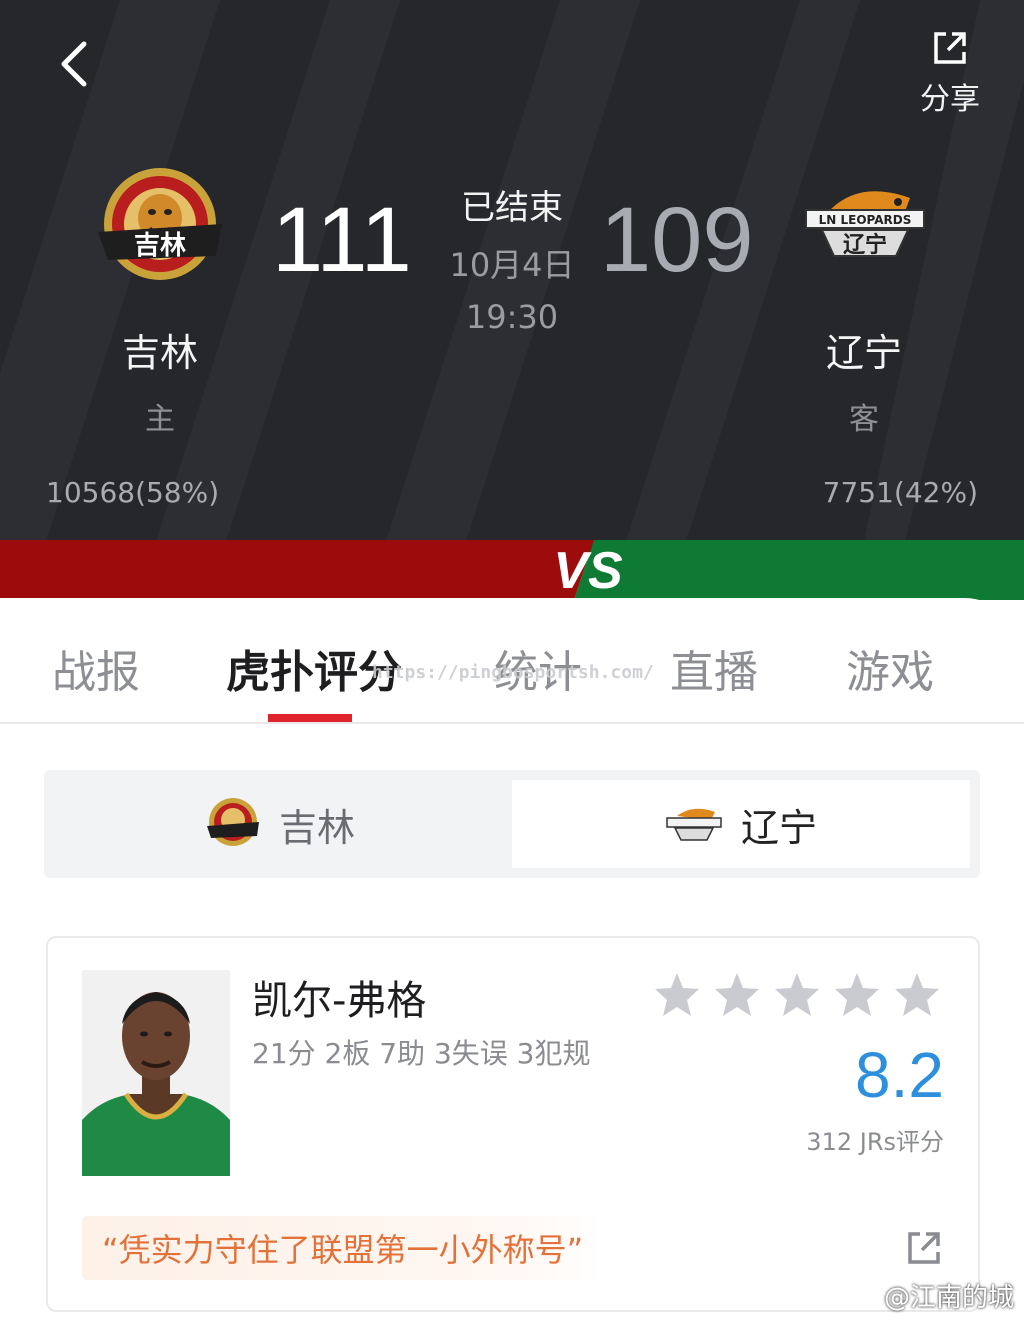 Image resolution: width=1024 pixels, height=1324 pixels. Describe the element at coordinates (899, 1075) in the screenshot. I see `player-rating-score: 8.2` at that location.